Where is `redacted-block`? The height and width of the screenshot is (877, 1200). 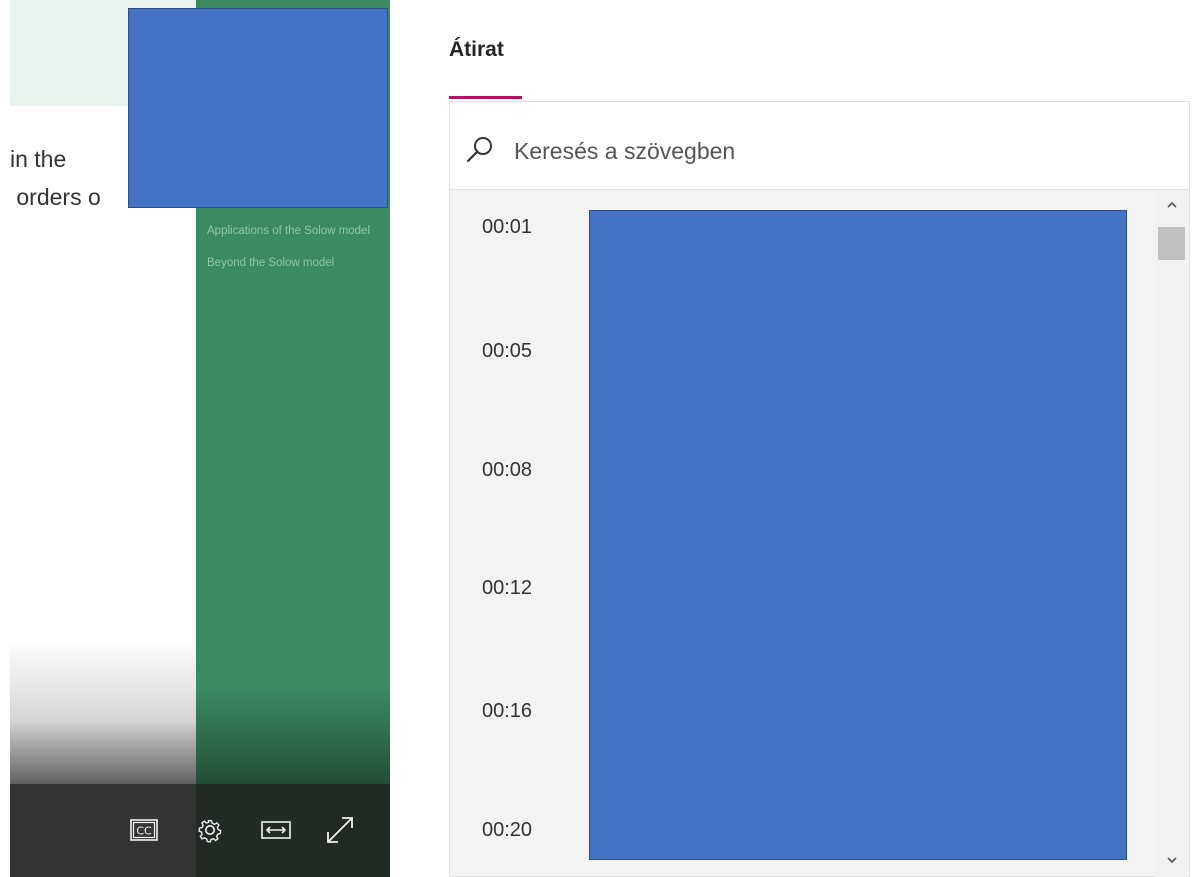 redacted-block is located at coordinates (258, 108).